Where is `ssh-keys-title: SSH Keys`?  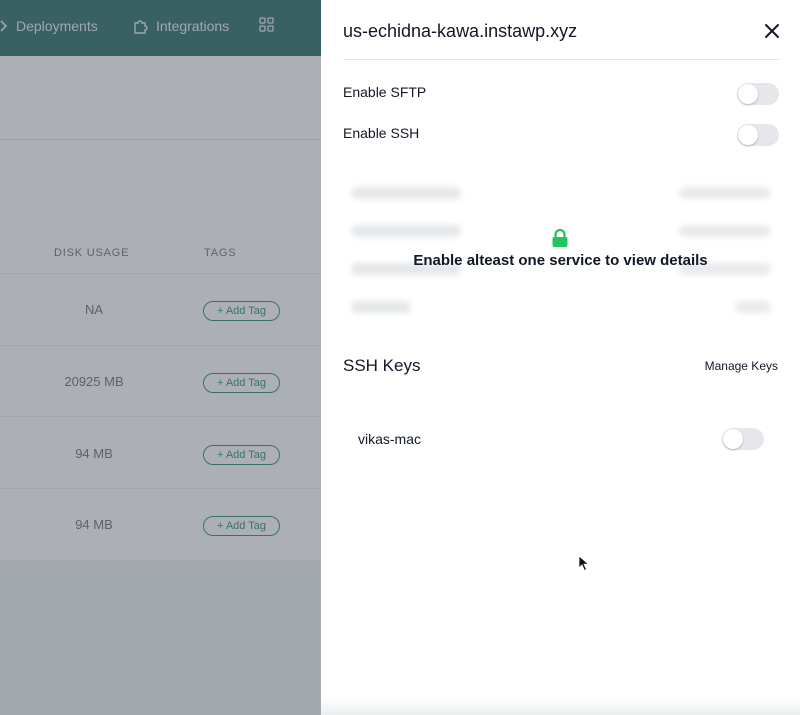
ssh-keys-title: SSH Keys is located at coordinates (382, 365).